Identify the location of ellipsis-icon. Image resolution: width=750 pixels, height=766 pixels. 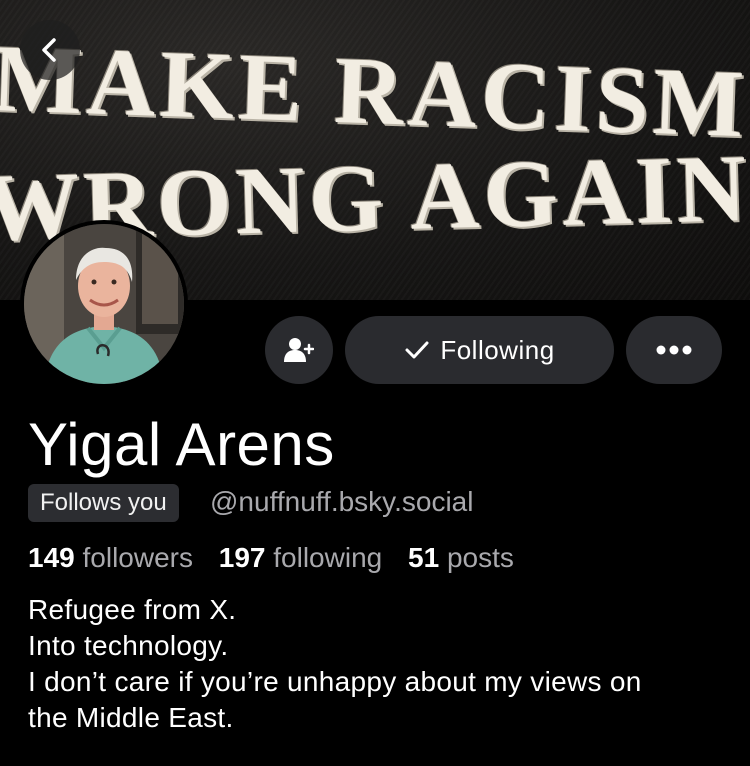
(674, 350).